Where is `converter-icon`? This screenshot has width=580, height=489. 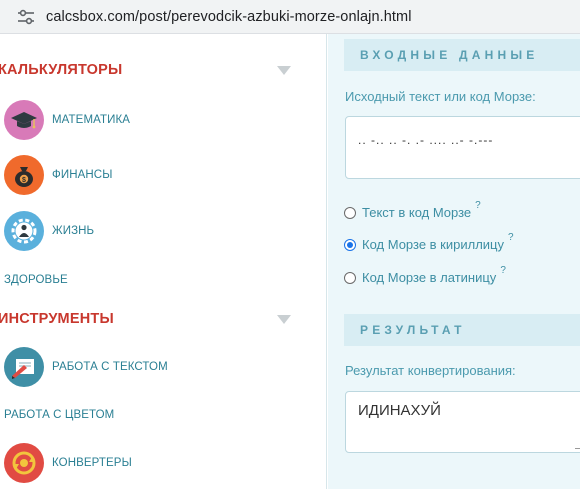
converter-icon is located at coordinates (24, 463).